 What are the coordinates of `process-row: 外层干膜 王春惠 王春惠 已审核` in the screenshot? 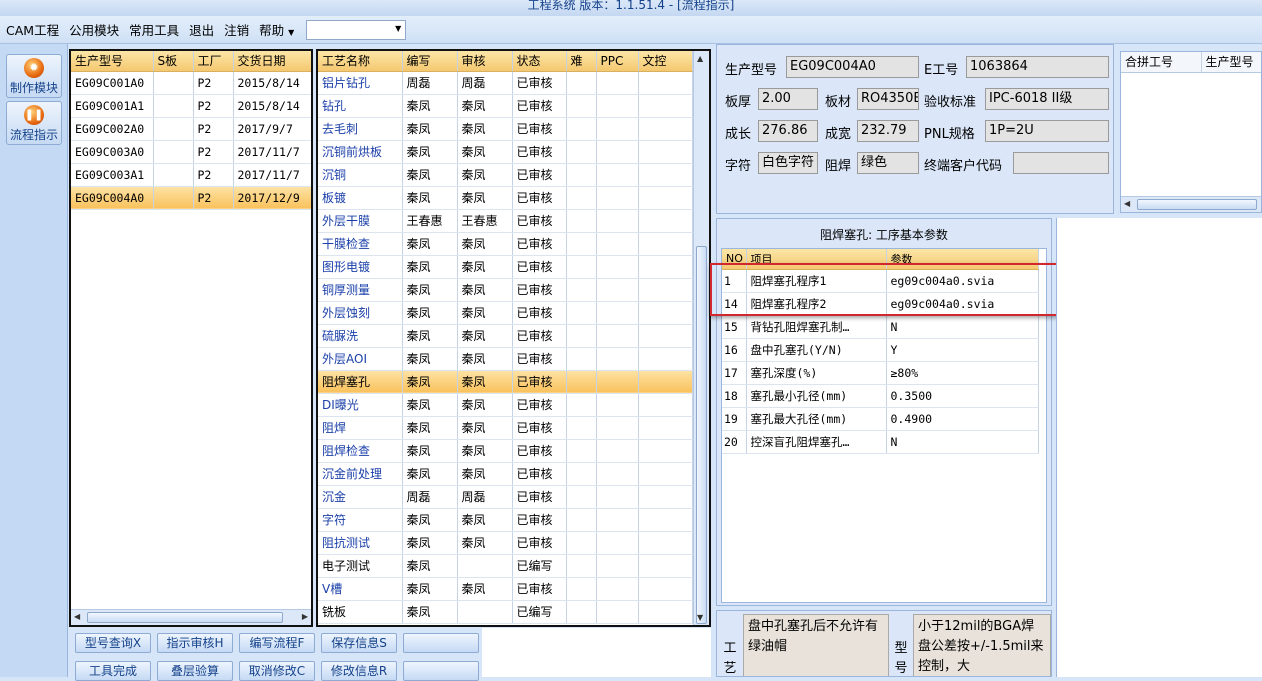 It's located at (505, 221).